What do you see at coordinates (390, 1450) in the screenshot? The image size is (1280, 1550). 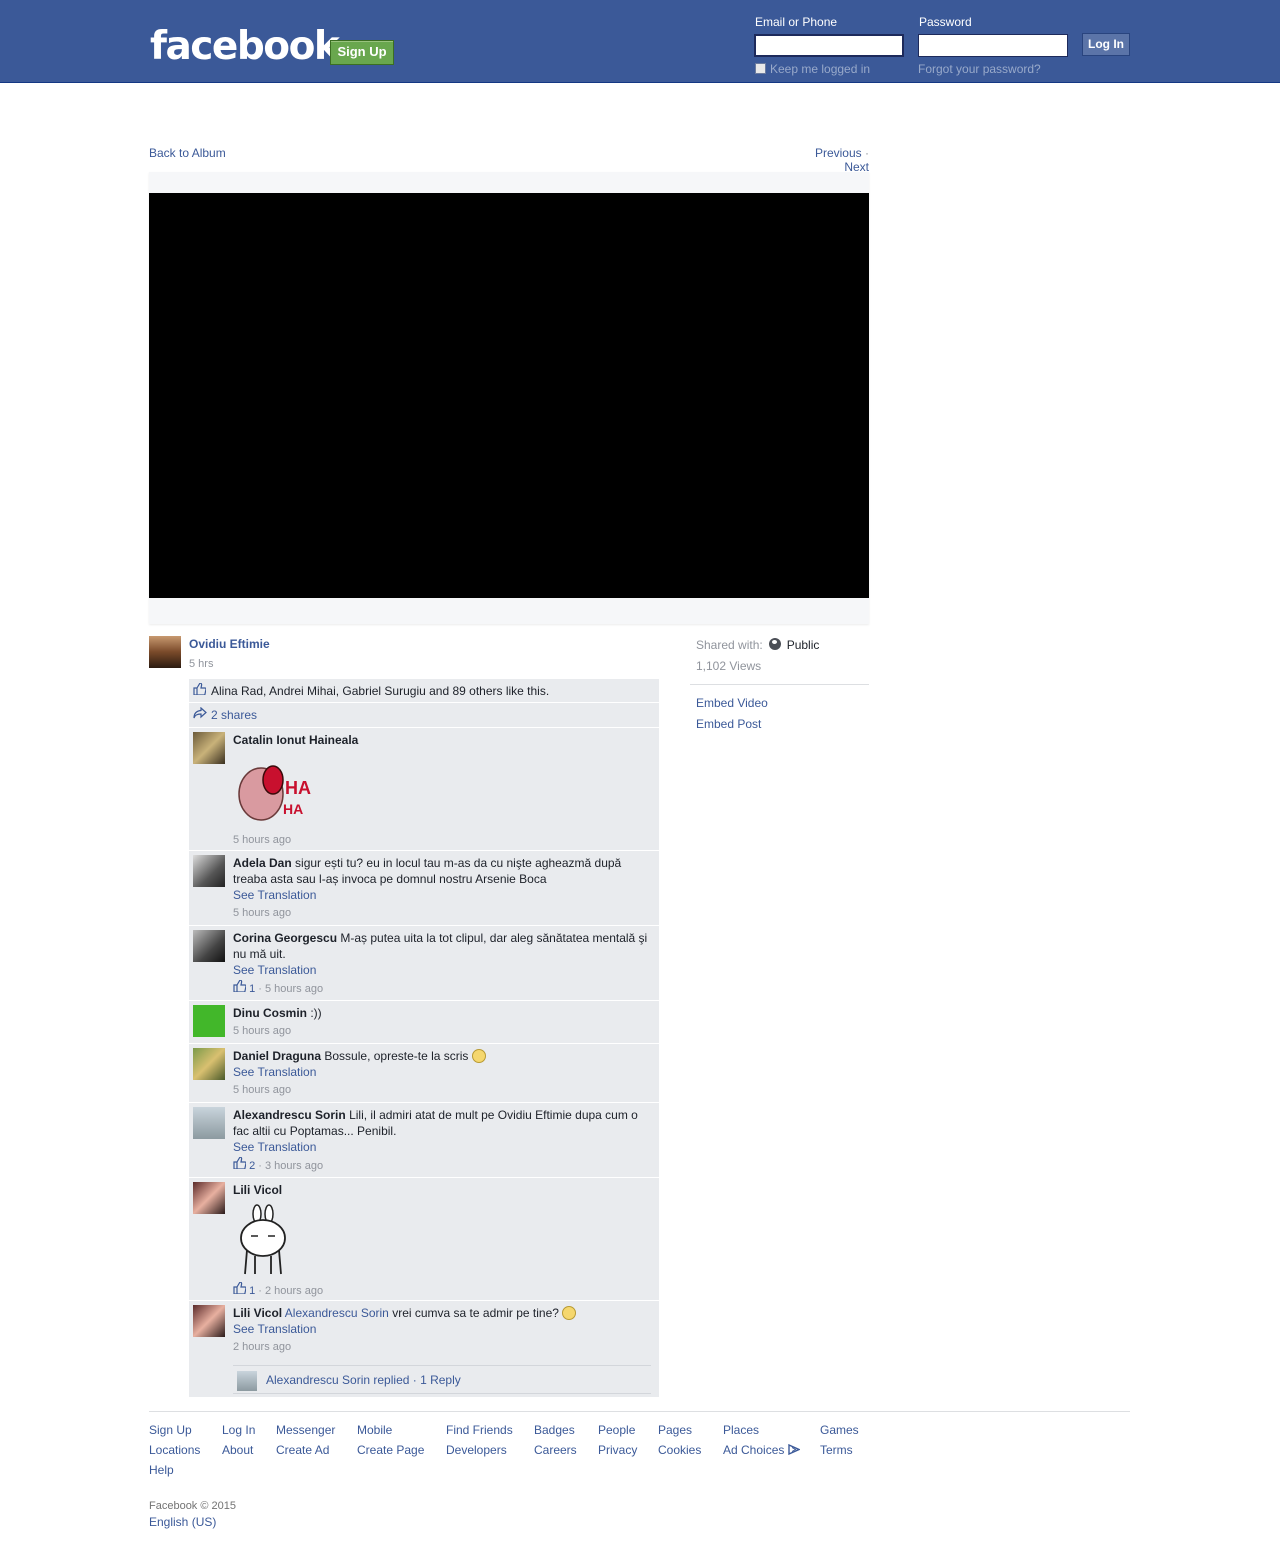 I see `footer-link: Create Page` at bounding box center [390, 1450].